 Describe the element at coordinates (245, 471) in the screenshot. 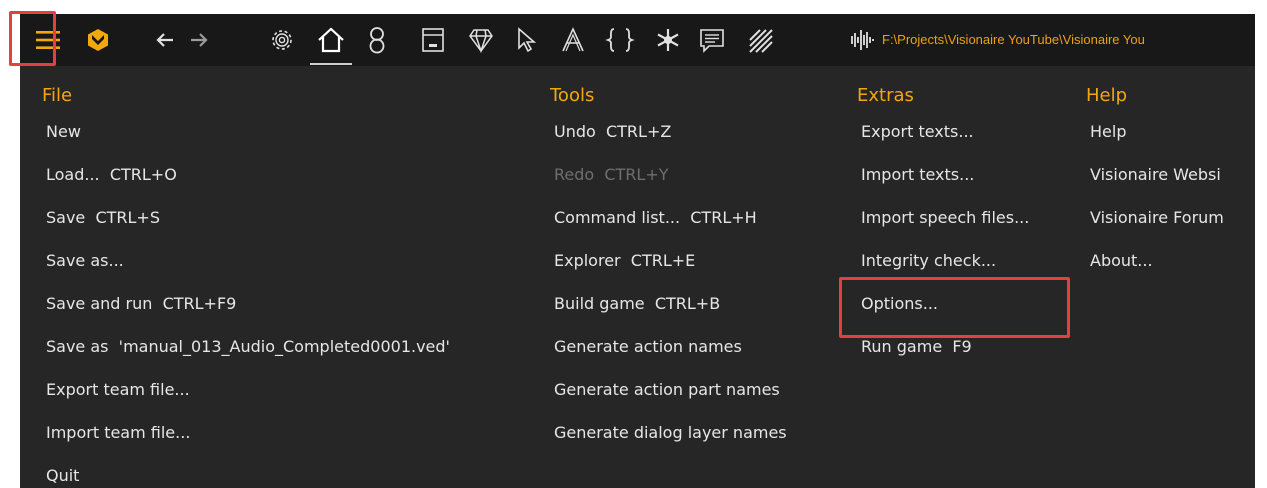

I see `menu-item-quit: Quit` at that location.